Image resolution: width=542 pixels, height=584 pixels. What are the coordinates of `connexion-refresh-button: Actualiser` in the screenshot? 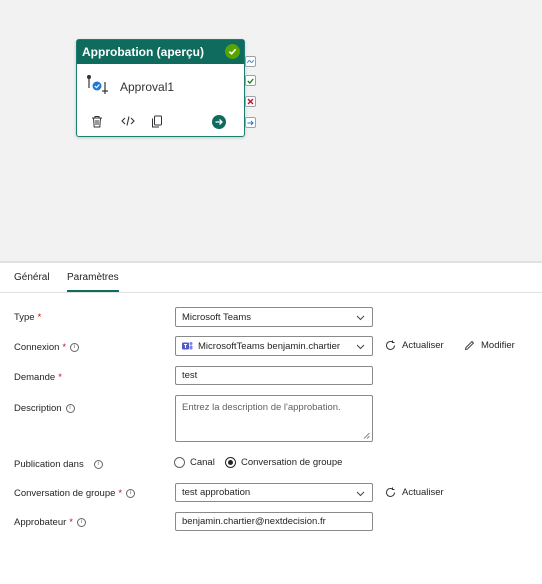 It's located at (414, 345).